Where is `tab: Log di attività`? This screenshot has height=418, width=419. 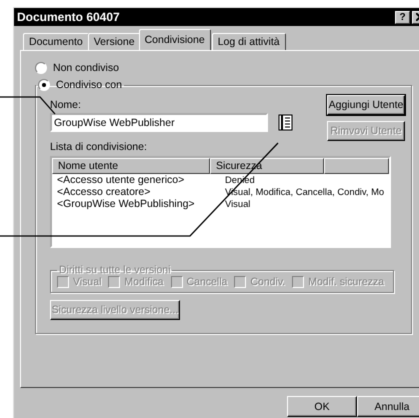
tab: Log di attività is located at coordinates (249, 41).